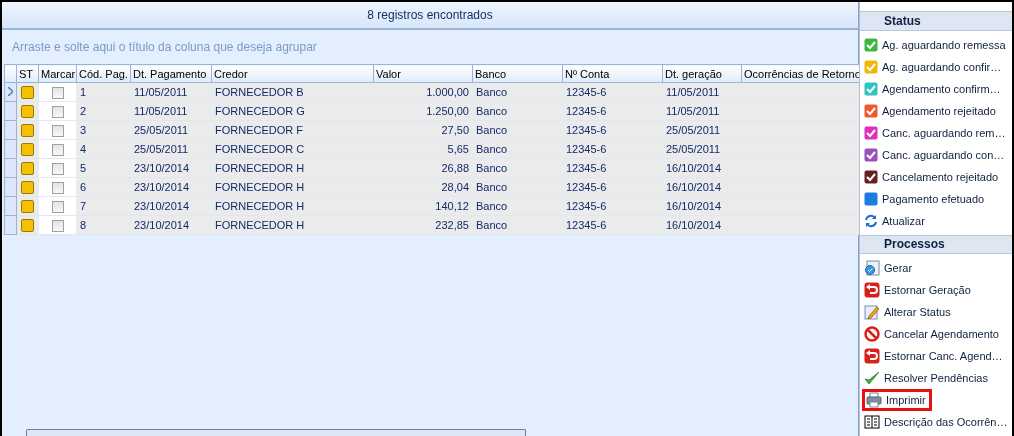 This screenshot has height=436, width=1014. Describe the element at coordinates (83, 130) in the screenshot. I see `table-cell: 3` at that location.